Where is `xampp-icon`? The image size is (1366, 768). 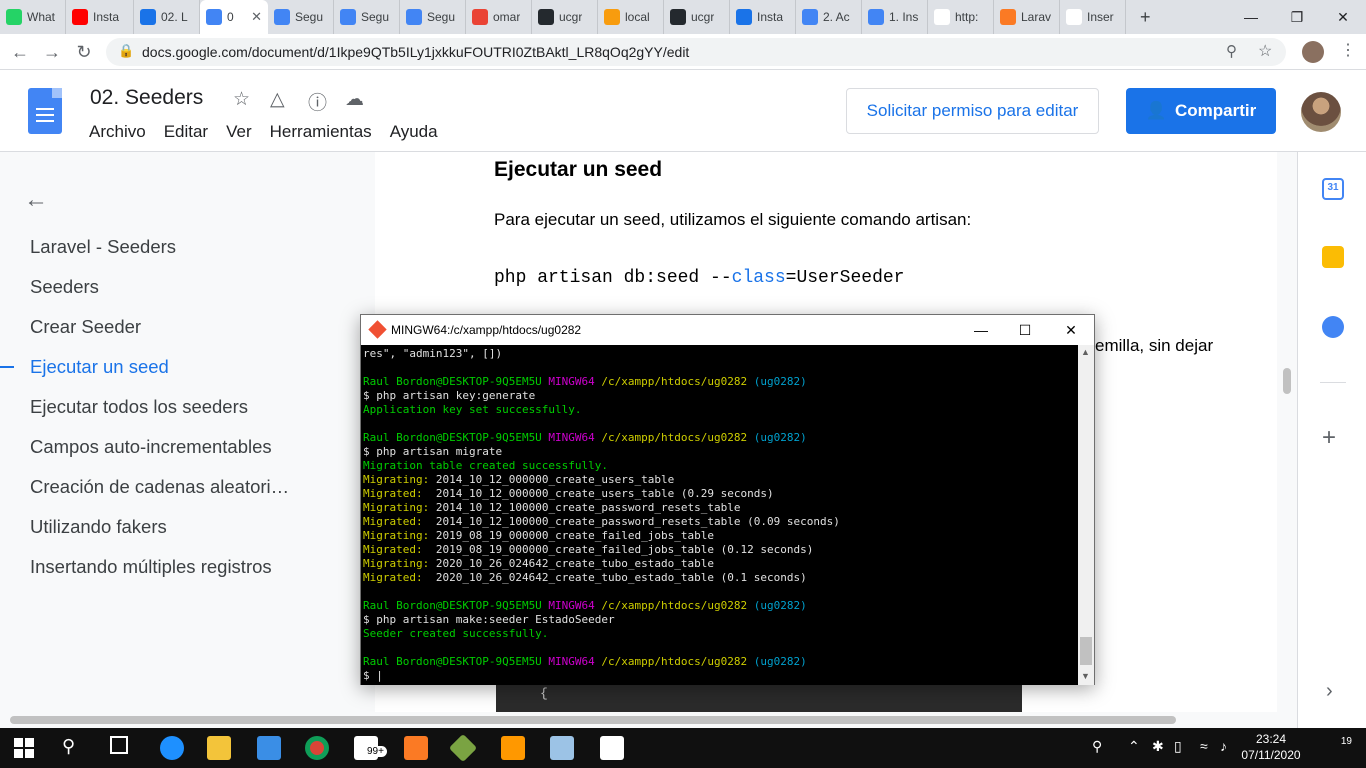
xampp-icon is located at coordinates (416, 748).